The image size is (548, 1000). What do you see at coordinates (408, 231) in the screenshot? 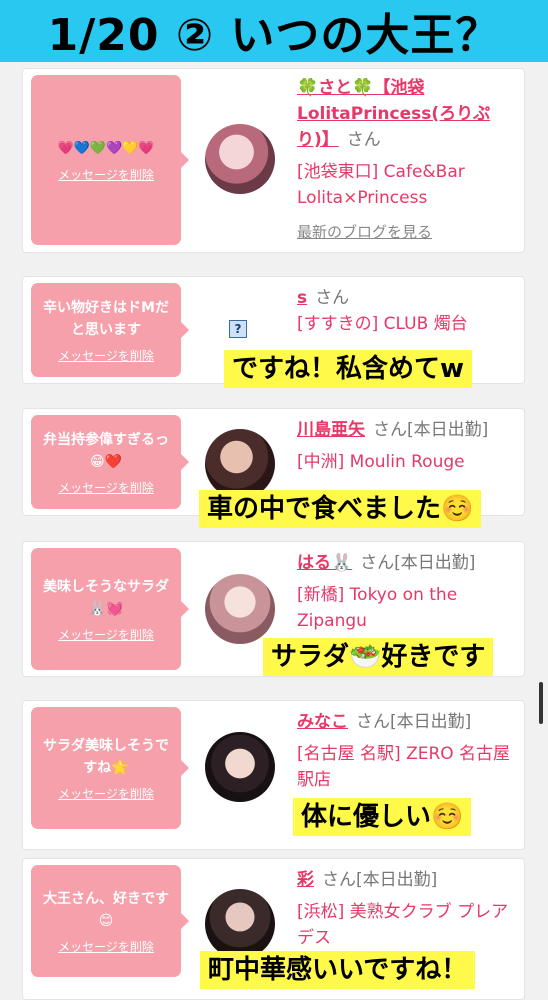
I see `latest-blog-link: 最新のブログを見る` at bounding box center [408, 231].